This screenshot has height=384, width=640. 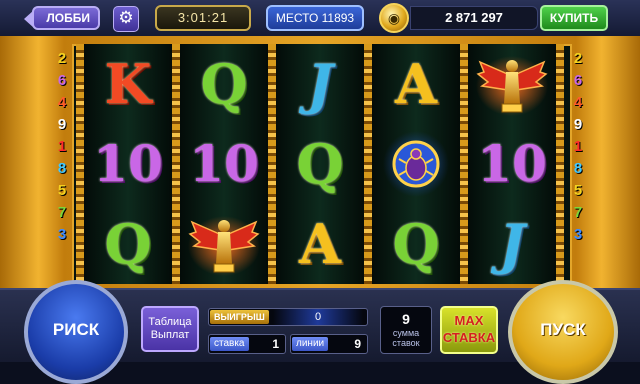 I want to click on paylines-right: 264918573, so click(x=578, y=147).